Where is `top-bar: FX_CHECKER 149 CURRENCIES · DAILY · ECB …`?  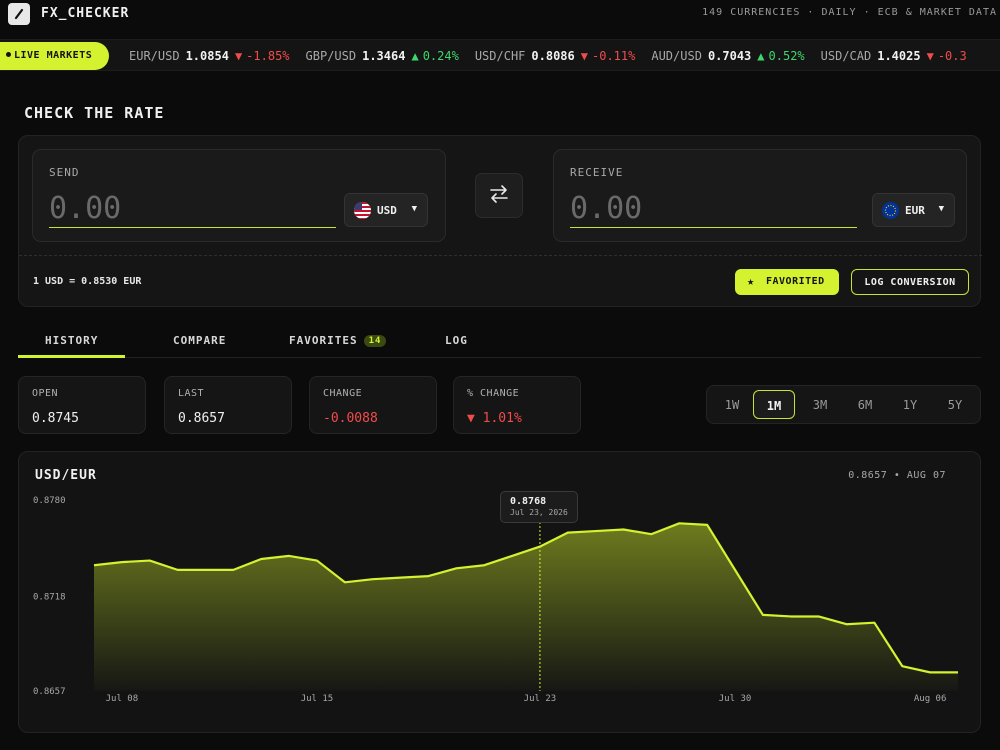
top-bar: FX_CHECKER 149 CURRENCIES · DAILY · ECB … is located at coordinates (500, 14).